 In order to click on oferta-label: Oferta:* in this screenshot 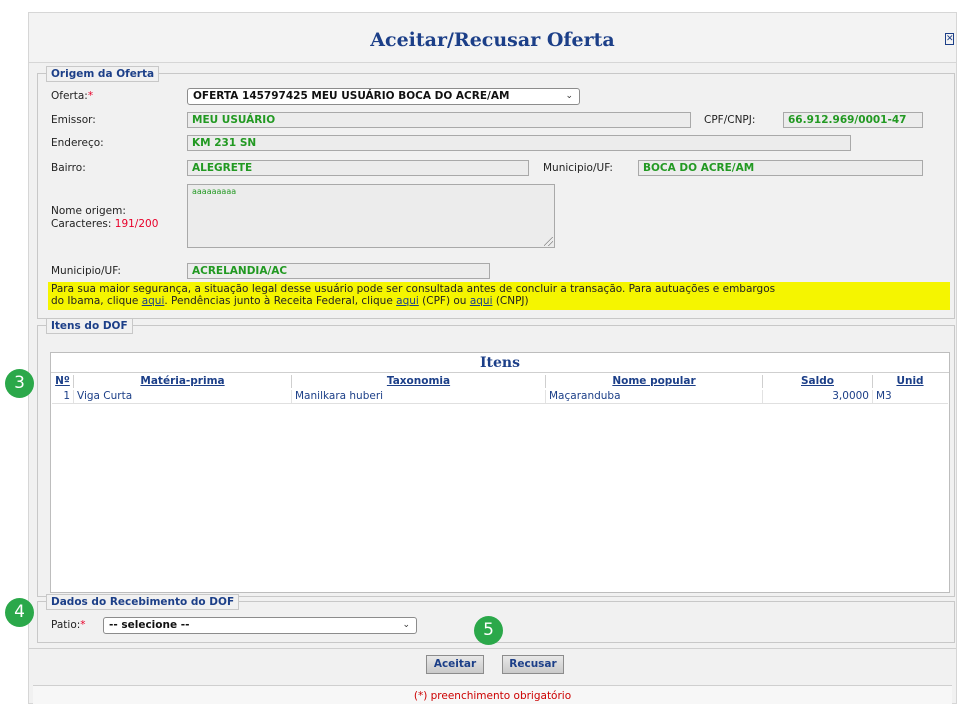, I will do `click(72, 96)`.